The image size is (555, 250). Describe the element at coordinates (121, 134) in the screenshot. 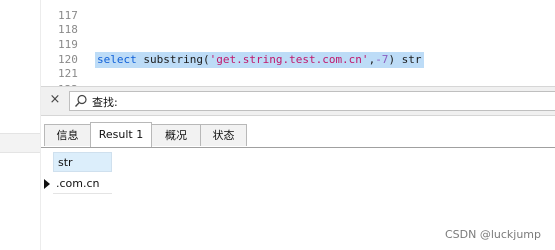

I see `tab-result-1: Result 1` at that location.